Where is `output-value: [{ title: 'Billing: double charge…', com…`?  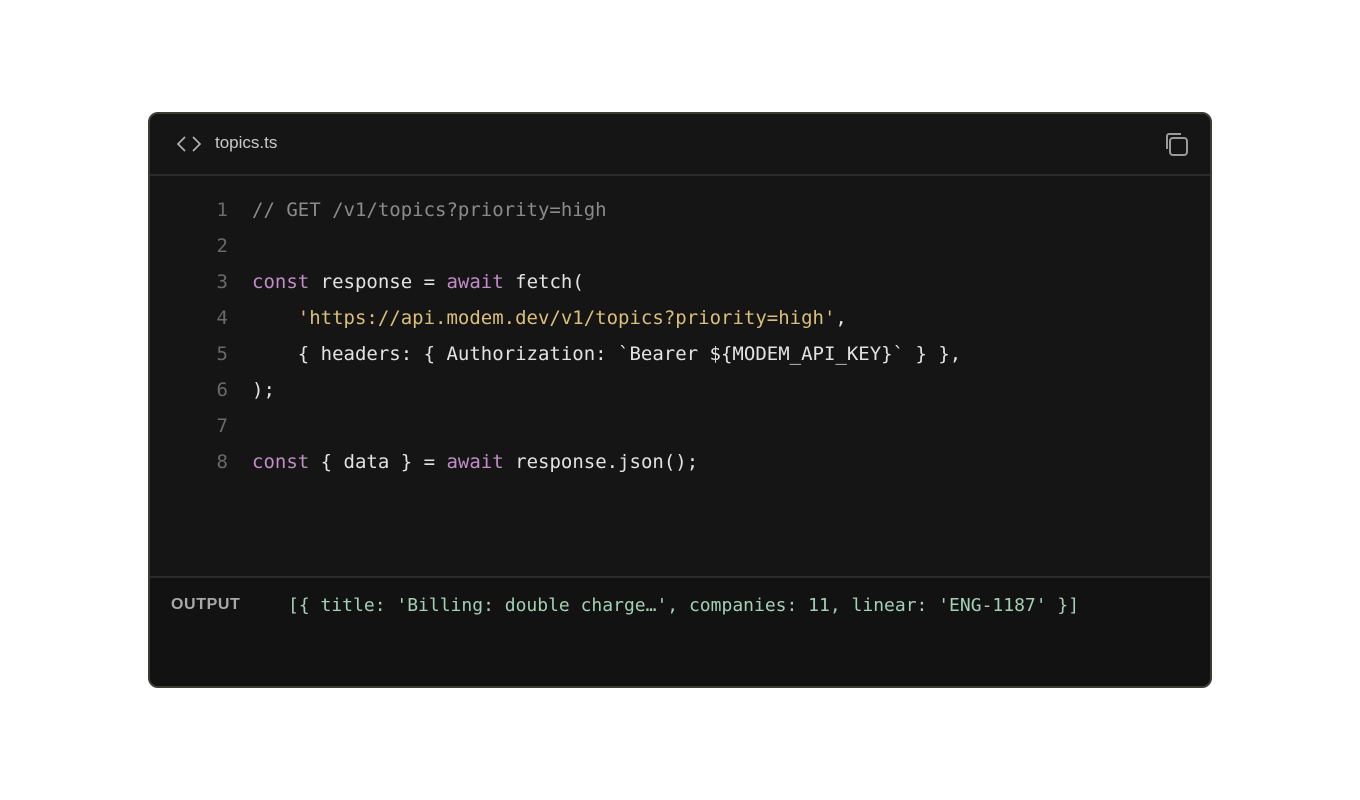 output-value: [{ title: 'Billing: double charge…', com… is located at coordinates (684, 605).